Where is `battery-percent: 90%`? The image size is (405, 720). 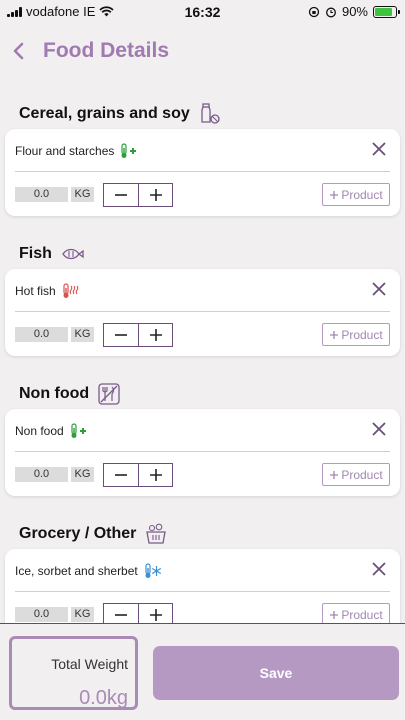 battery-percent: 90% is located at coordinates (354, 11).